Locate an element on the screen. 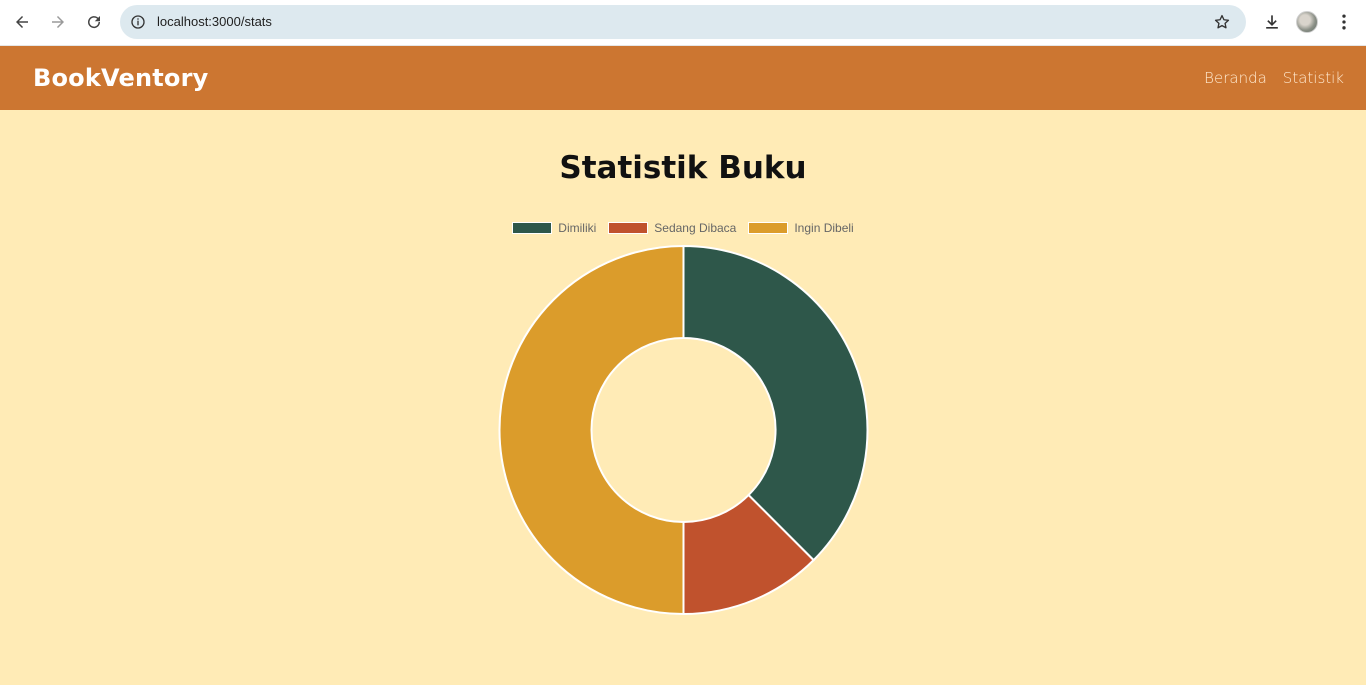  doughnut-slice-dimiliki is located at coordinates (775, 403).